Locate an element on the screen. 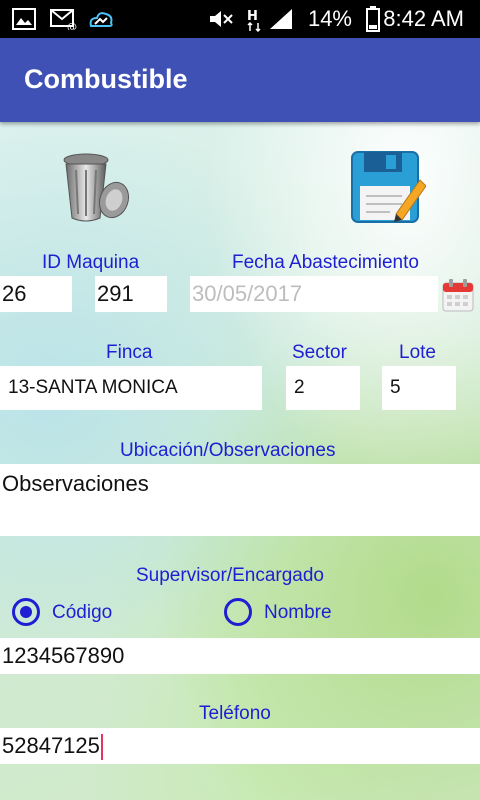 The width and height of the screenshot is (480, 800). save-button is located at coordinates (388, 187).